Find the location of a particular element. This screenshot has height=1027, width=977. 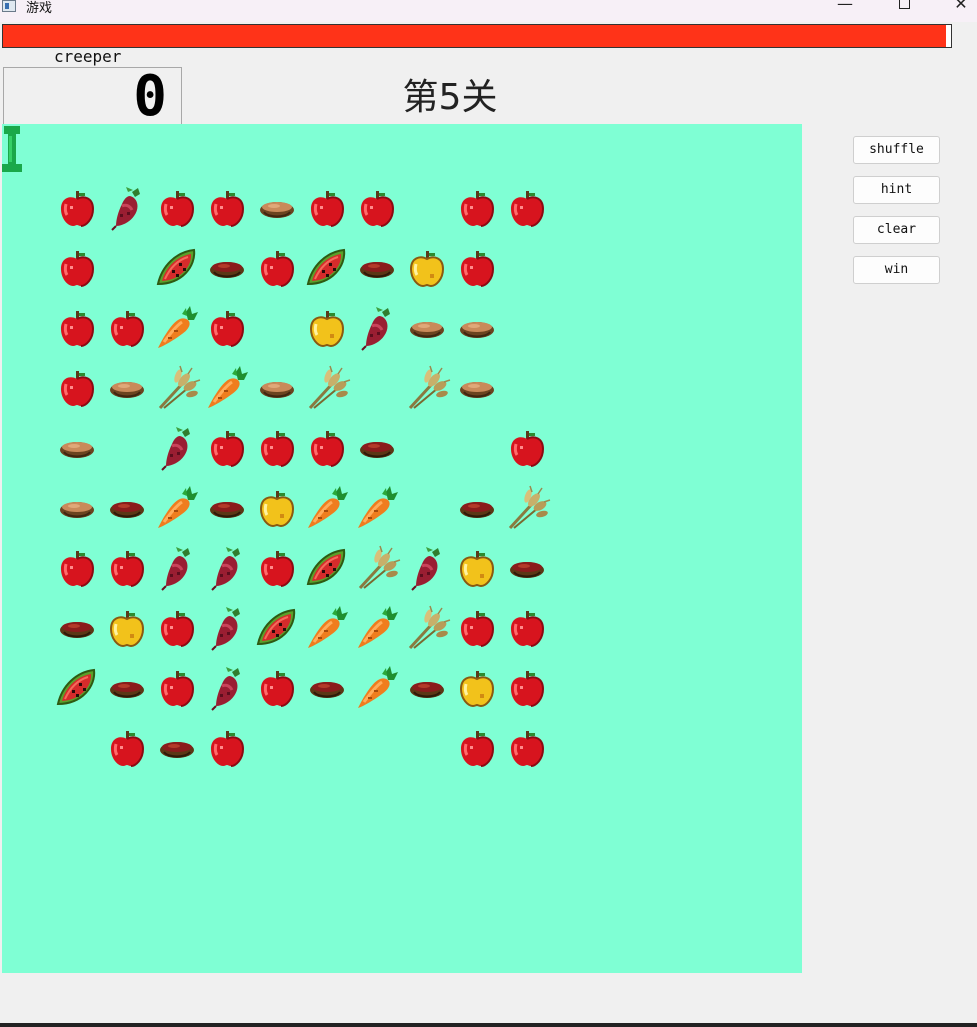

selection-cursor-icon is located at coordinates (12, 150).